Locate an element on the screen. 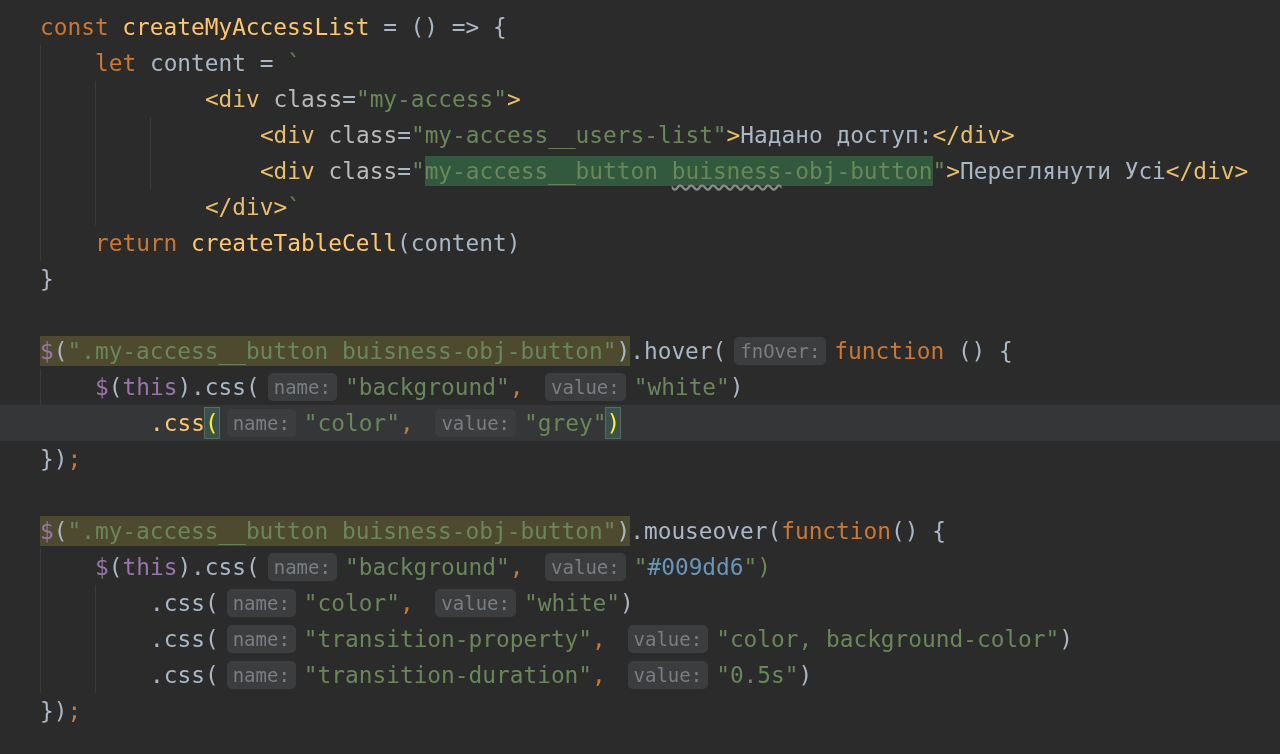 Image resolution: width=1280 pixels, height=754 pixels. string-literal: ") is located at coordinates (757, 567).